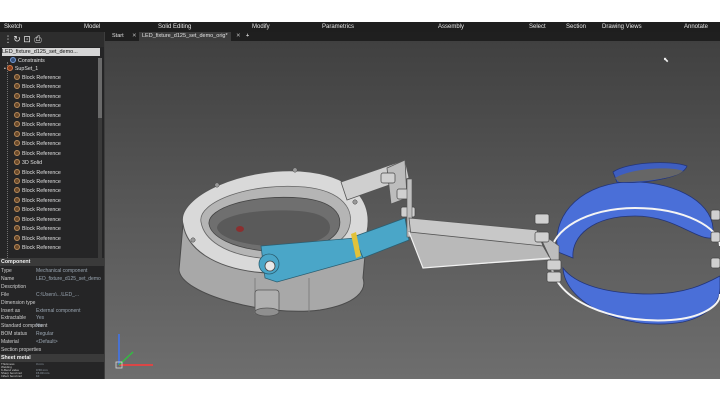 The image size is (720, 405). I want to click on ribbon-tab-model: Model, so click(92, 27).